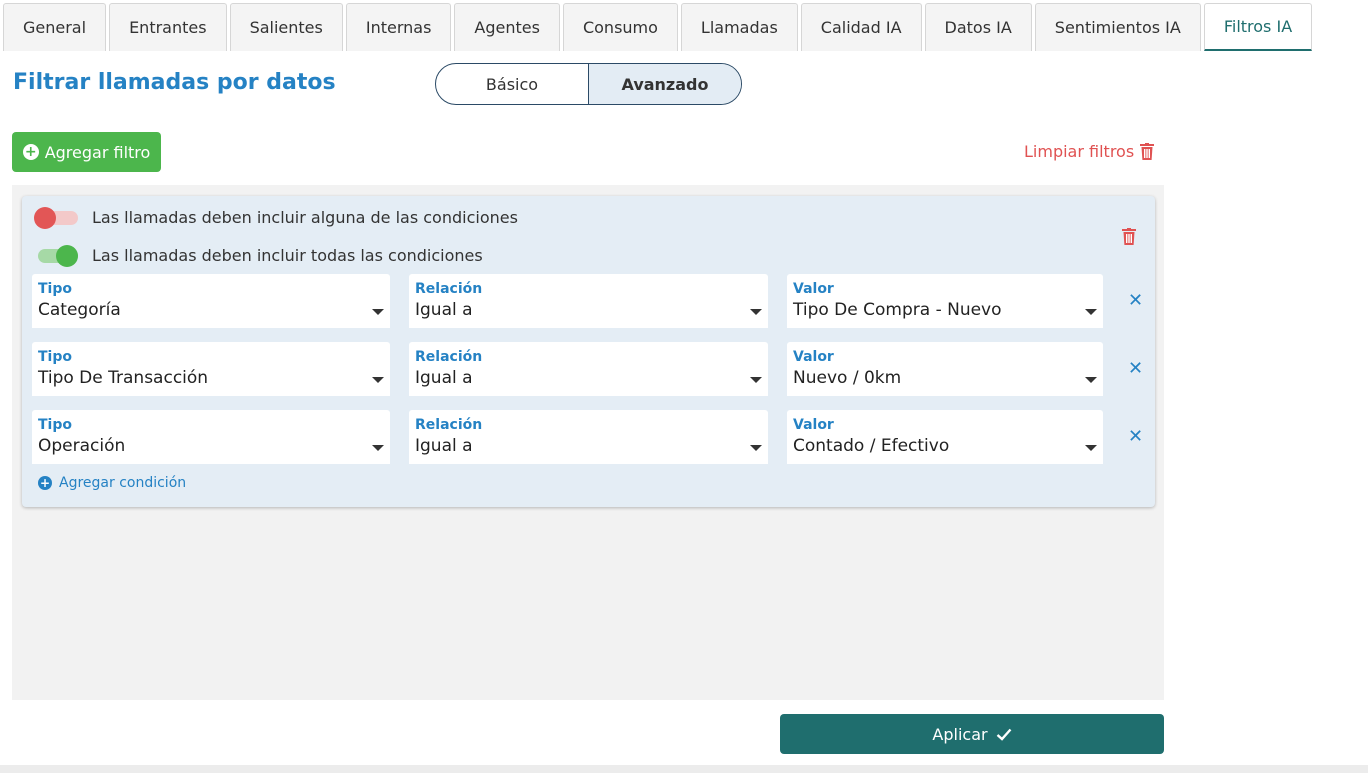 The image size is (1368, 773). What do you see at coordinates (211, 369) in the screenshot?
I see `tipo-select: Tipo Tipo De Transacción` at bounding box center [211, 369].